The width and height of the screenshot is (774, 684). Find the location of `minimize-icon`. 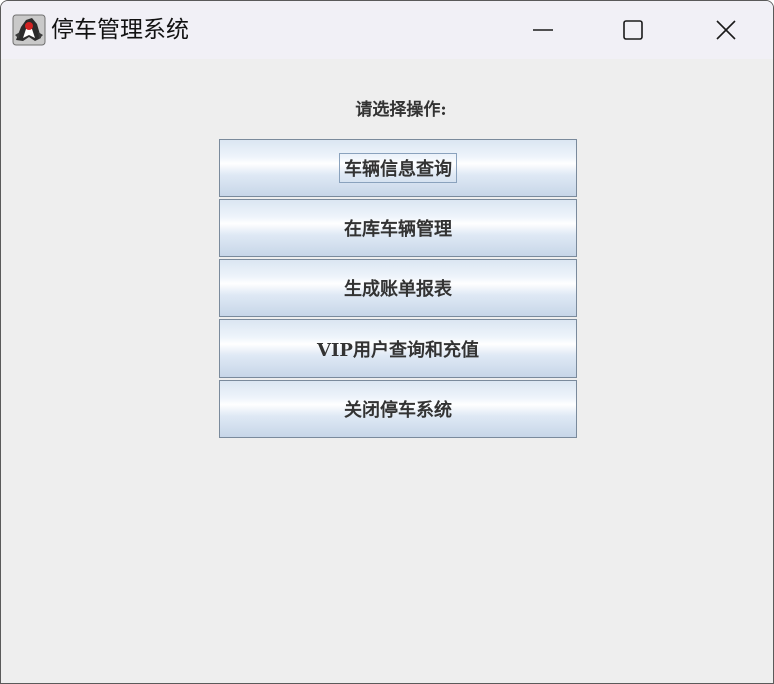

minimize-icon is located at coordinates (543, 30).